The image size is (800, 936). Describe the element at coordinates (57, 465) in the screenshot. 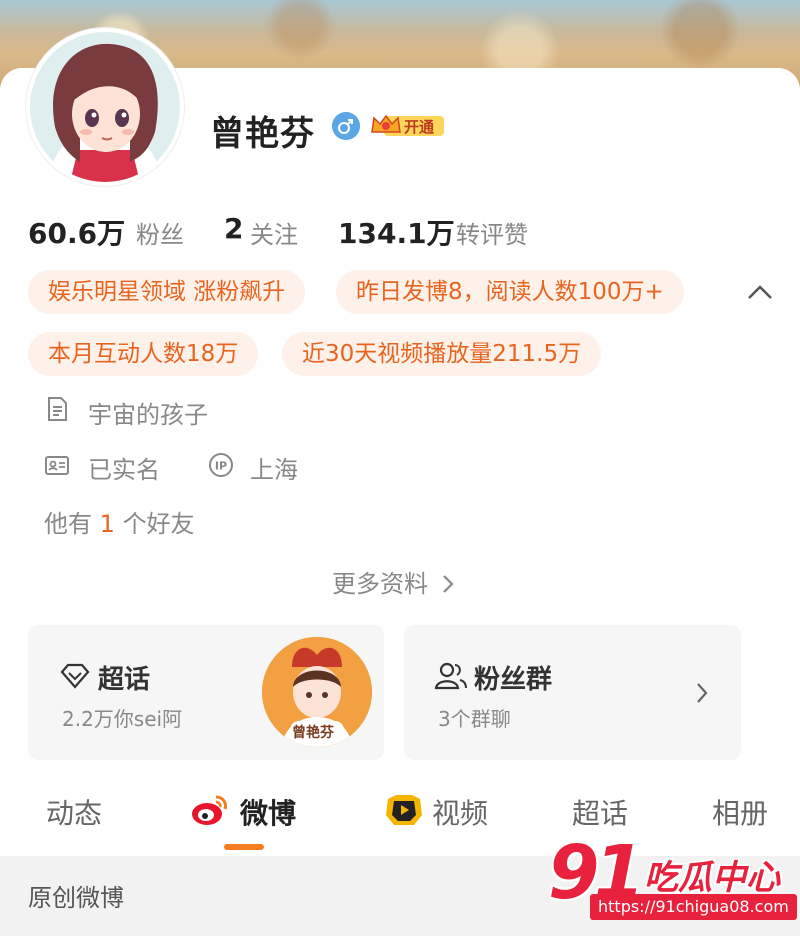

I see `id-card-icon` at that location.